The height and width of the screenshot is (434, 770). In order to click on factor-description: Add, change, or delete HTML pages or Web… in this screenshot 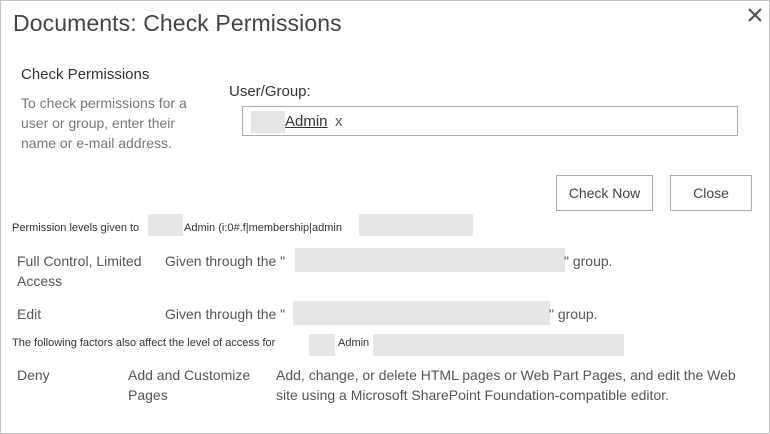, I will do `click(506, 385)`.